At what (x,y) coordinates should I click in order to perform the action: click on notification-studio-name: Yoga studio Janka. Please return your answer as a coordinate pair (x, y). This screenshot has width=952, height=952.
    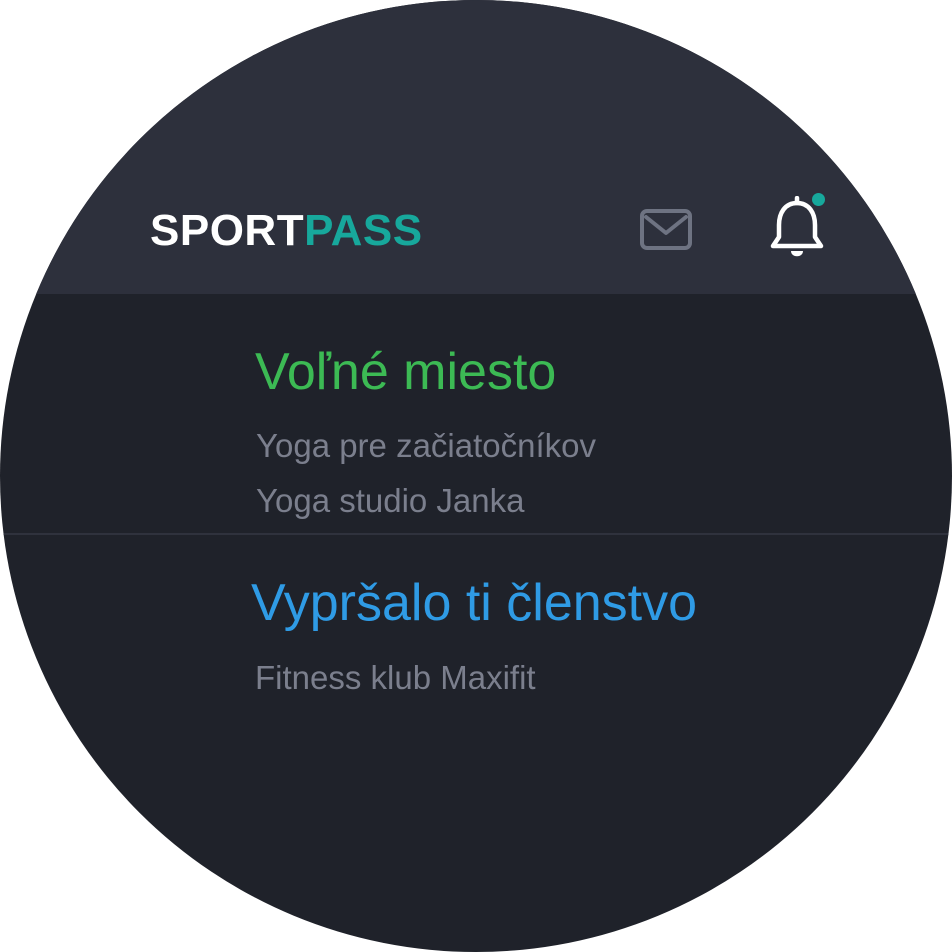
    Looking at the image, I should click on (390, 500).